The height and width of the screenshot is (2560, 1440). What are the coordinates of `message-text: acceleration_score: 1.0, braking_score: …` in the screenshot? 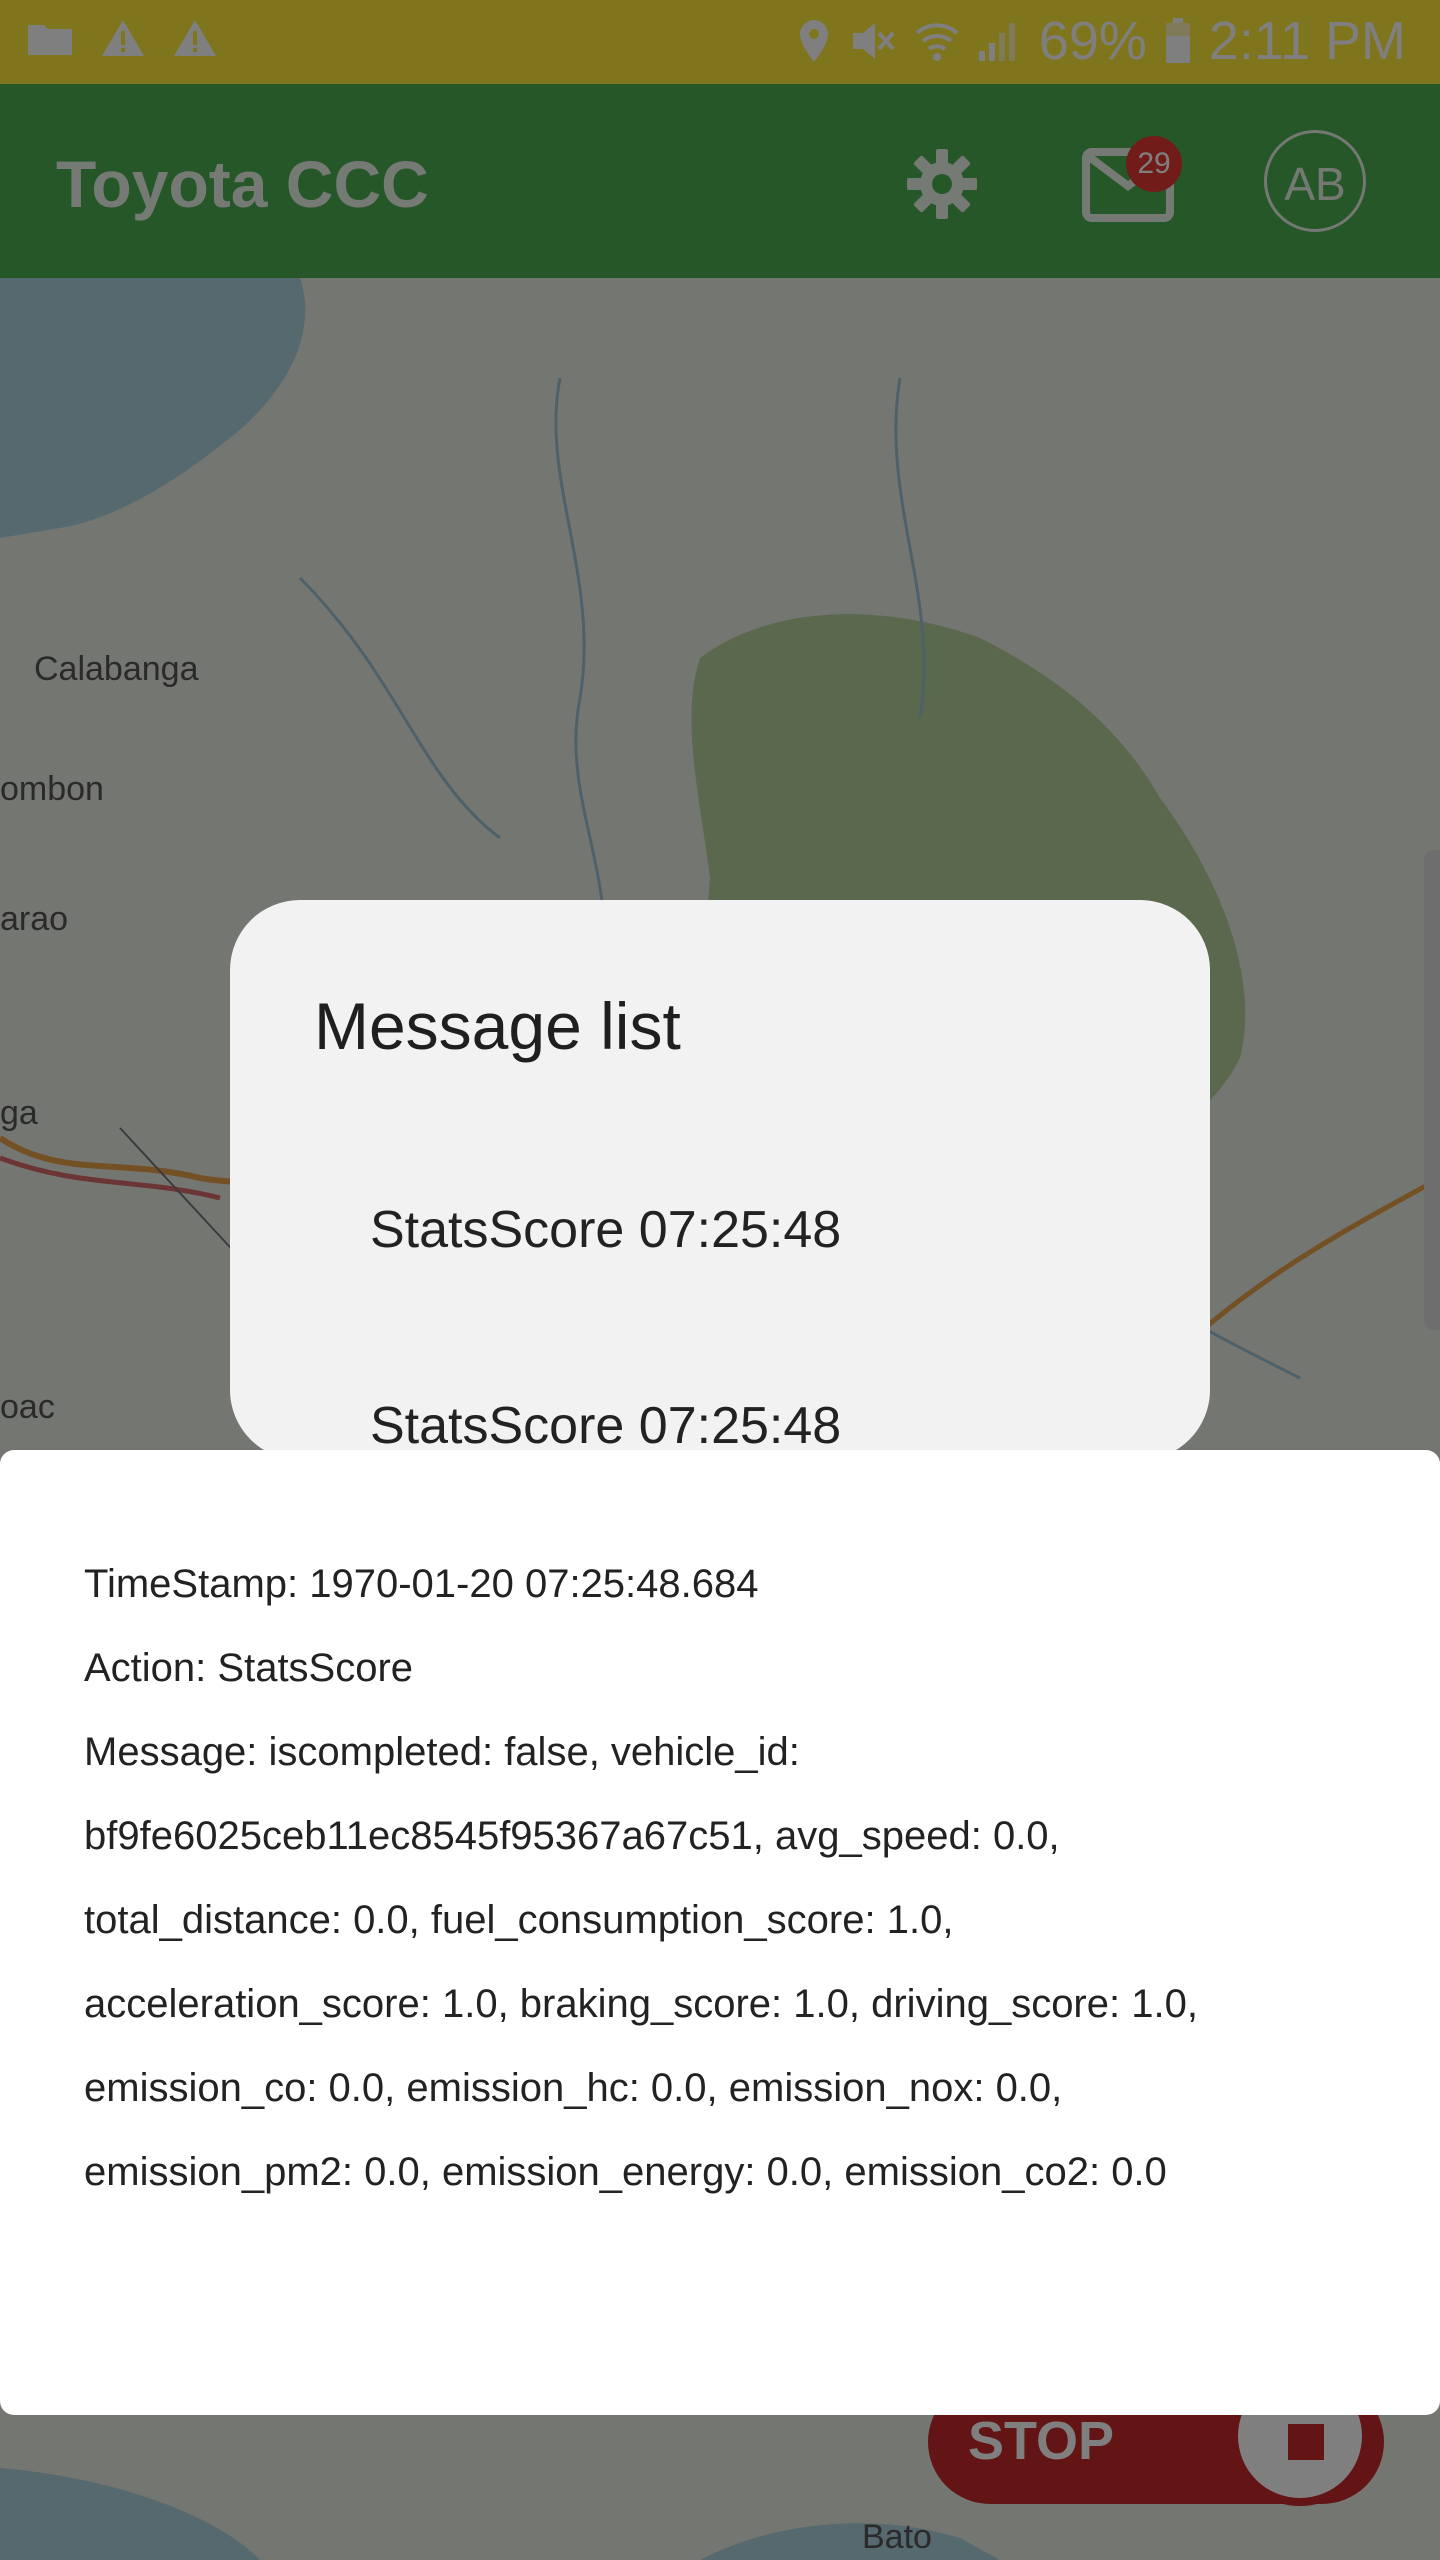 It's located at (641, 2004).